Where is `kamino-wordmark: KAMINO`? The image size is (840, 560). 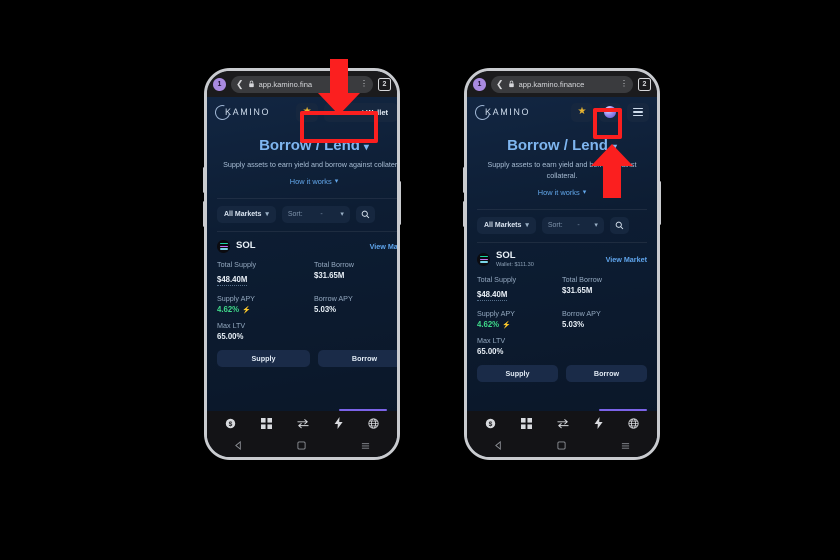
kamino-wordmark: KAMINO is located at coordinates (508, 112).